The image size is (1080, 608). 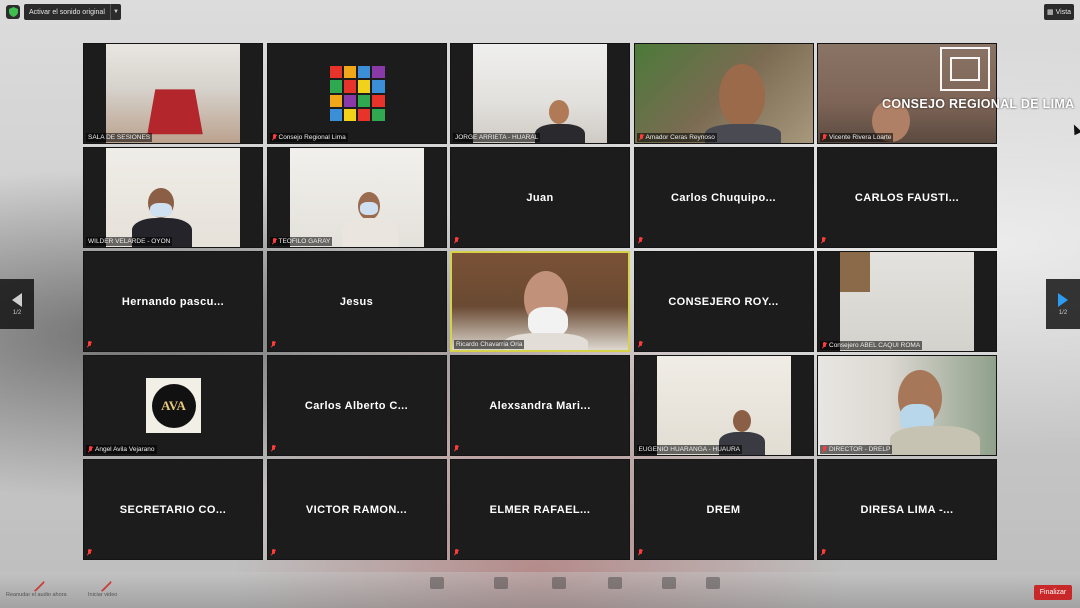 I want to click on shield-icon, so click(x=13, y=12).